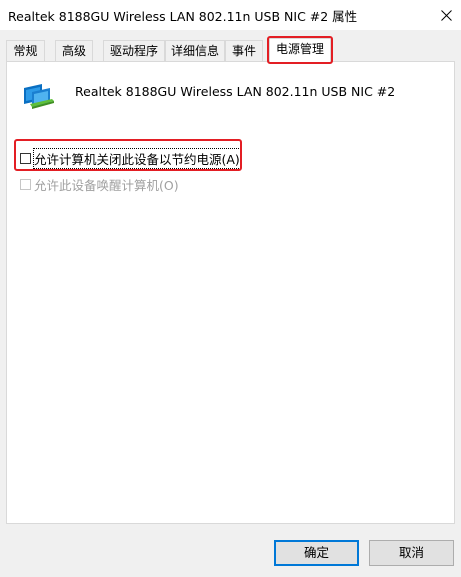 The width and height of the screenshot is (461, 577). What do you see at coordinates (195, 50) in the screenshot?
I see `tab-details: 详细信息` at bounding box center [195, 50].